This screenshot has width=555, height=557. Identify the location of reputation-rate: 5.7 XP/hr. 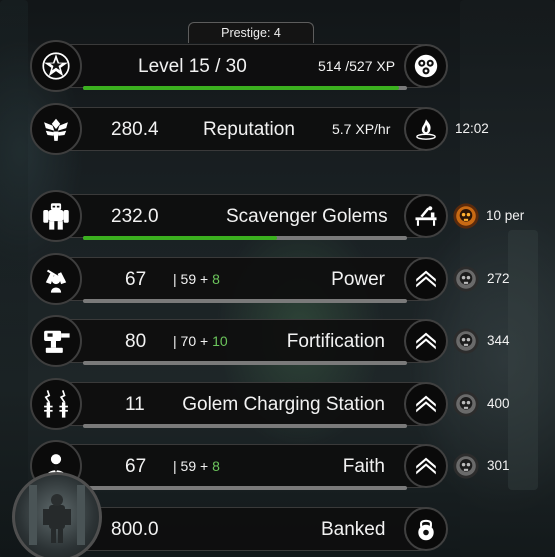
(361, 129).